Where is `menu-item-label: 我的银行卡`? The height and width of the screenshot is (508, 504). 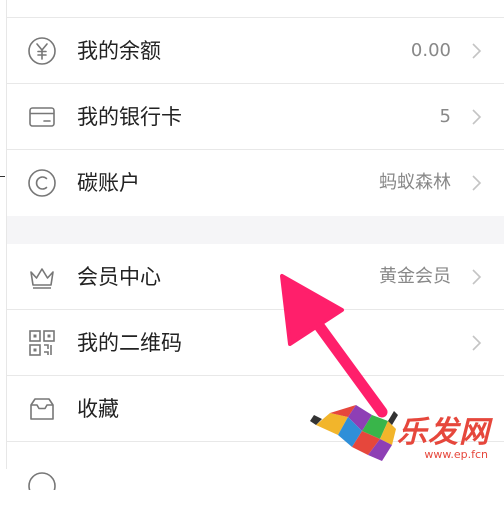 menu-item-label: 我的银行卡 is located at coordinates (129, 117).